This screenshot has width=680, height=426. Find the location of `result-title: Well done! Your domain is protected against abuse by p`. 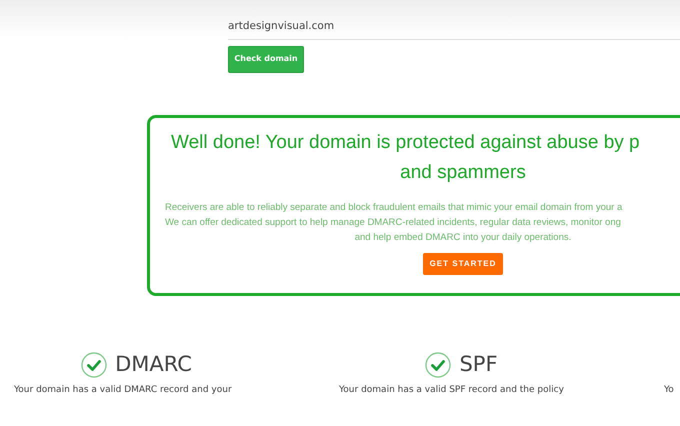

result-title: Well done! Your domain is protected against abuse by p is located at coordinates (405, 142).